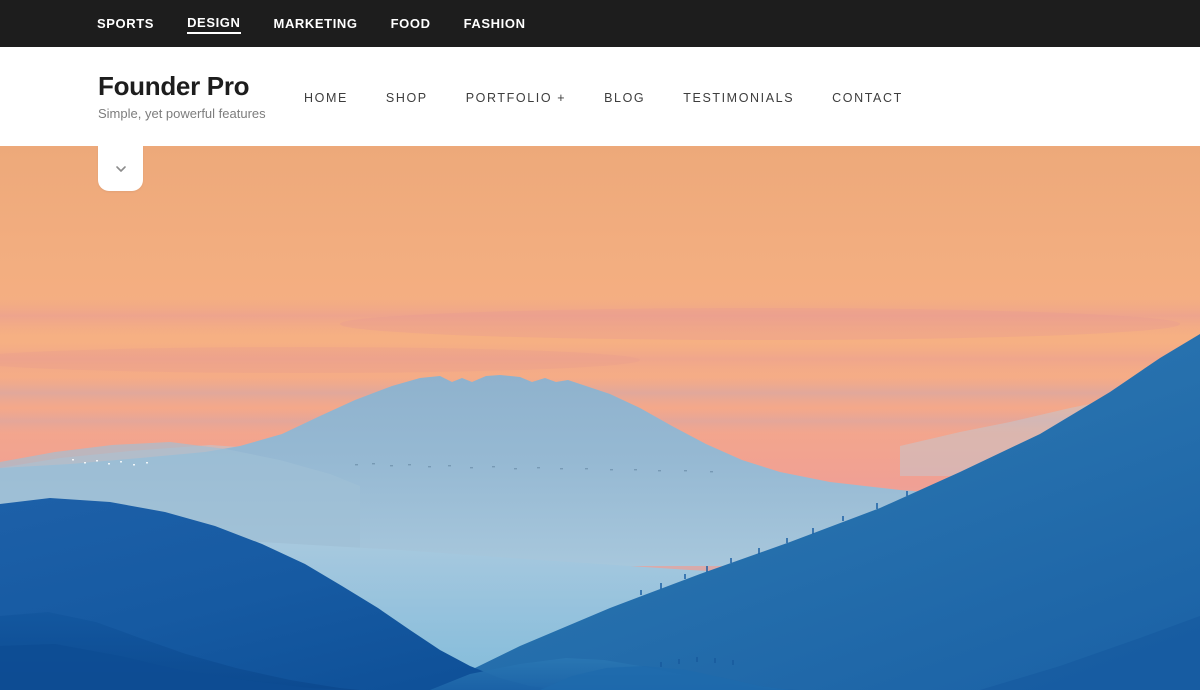  Describe the element at coordinates (495, 24) in the screenshot. I see `topbar-item-fashion: FASHION` at that location.